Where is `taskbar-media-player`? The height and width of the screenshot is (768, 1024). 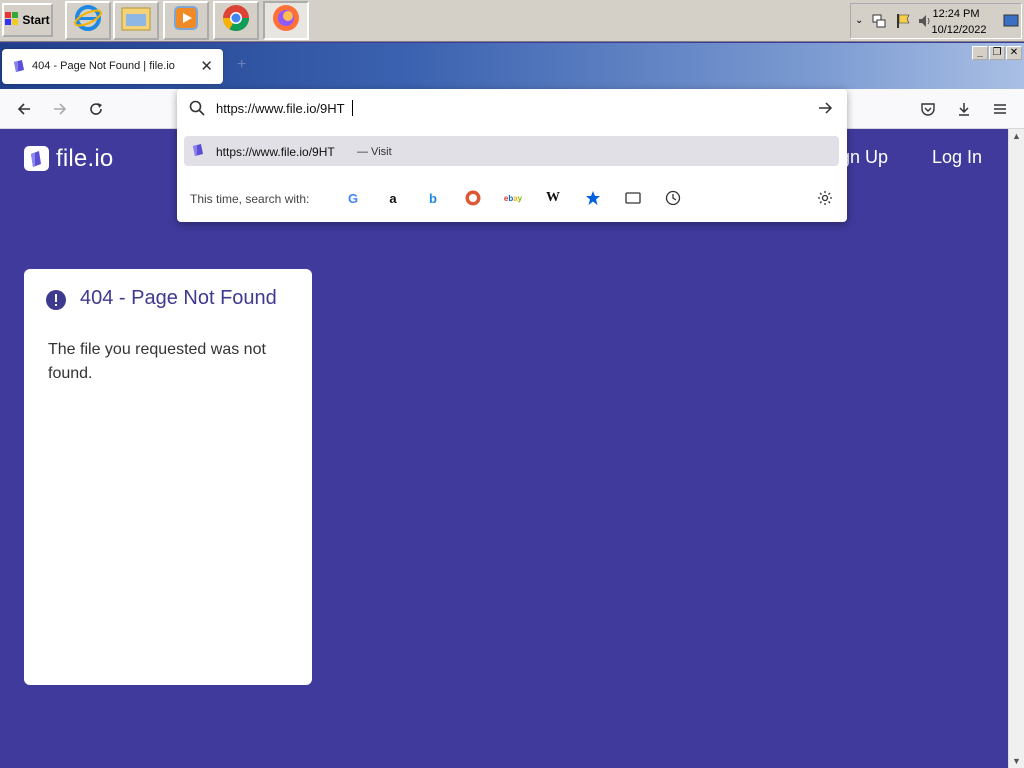
taskbar-media-player is located at coordinates (186, 20).